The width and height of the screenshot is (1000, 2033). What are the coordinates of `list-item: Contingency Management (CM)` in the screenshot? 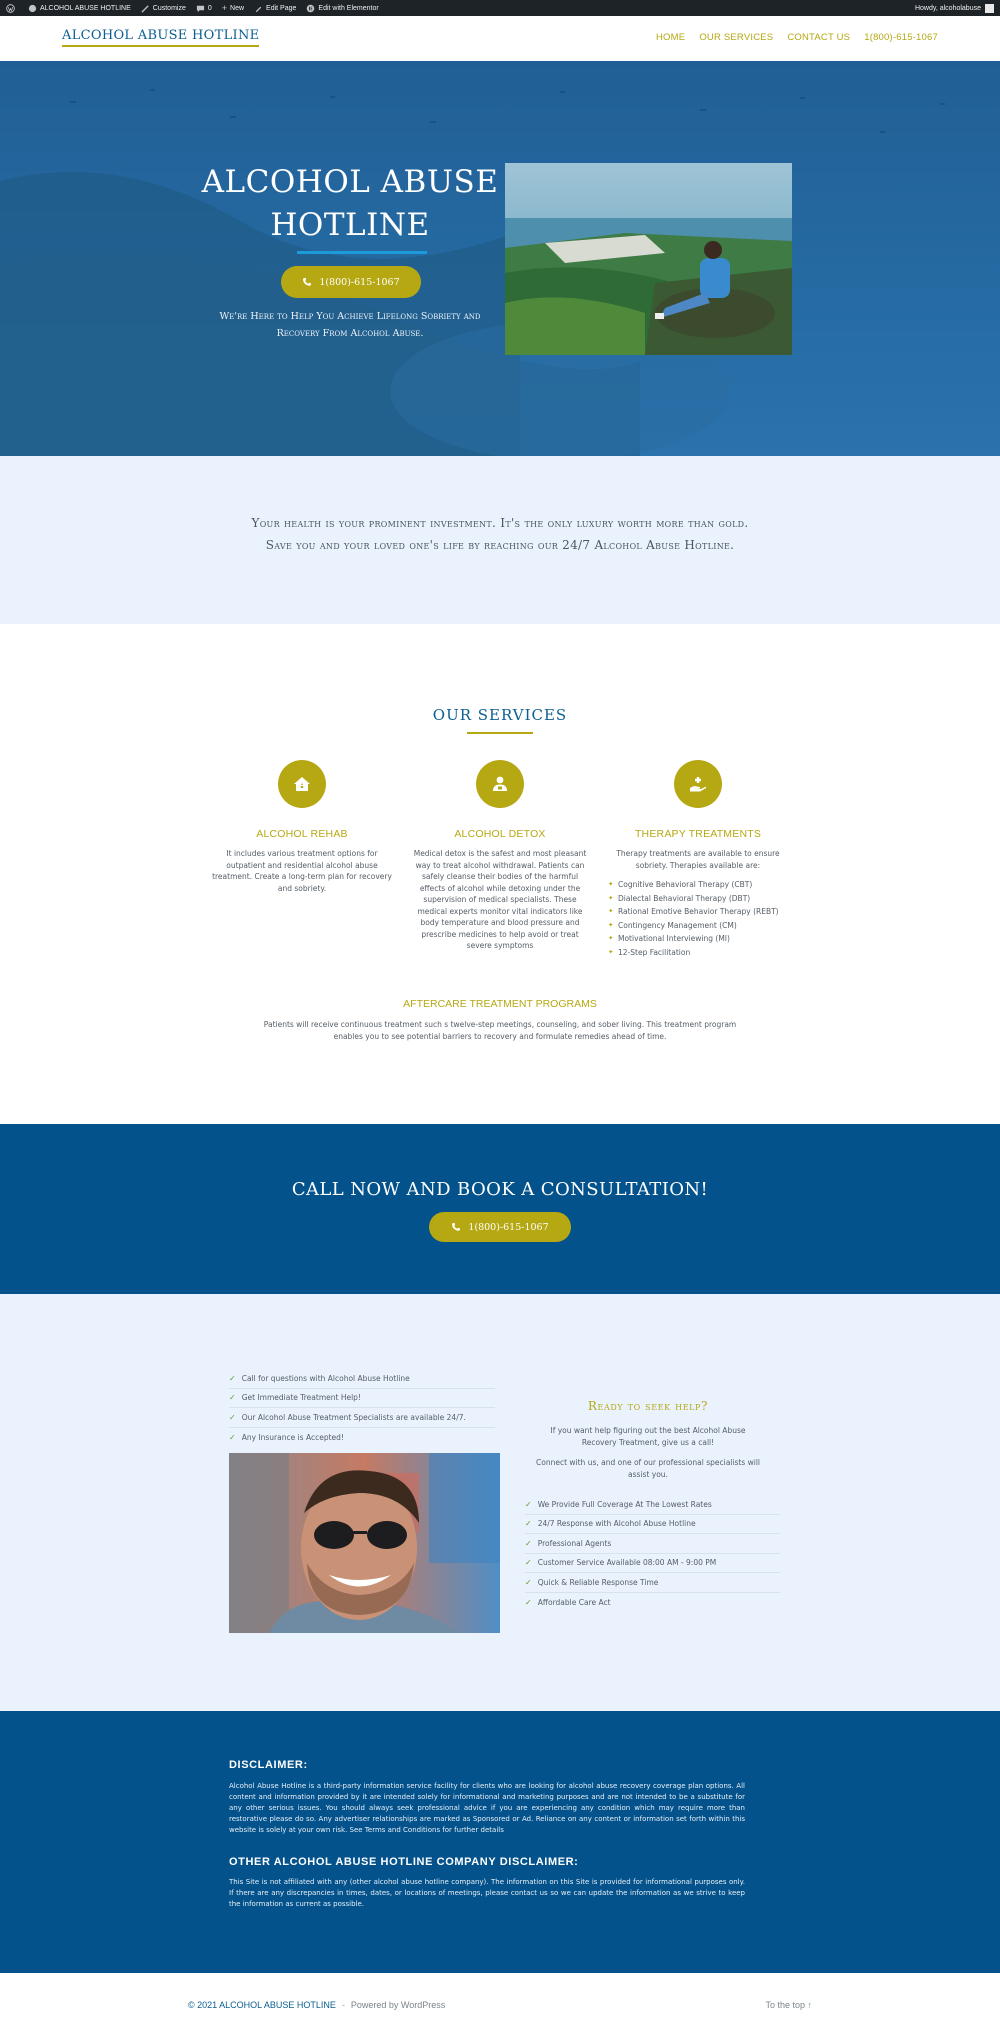 It's located at (698, 926).